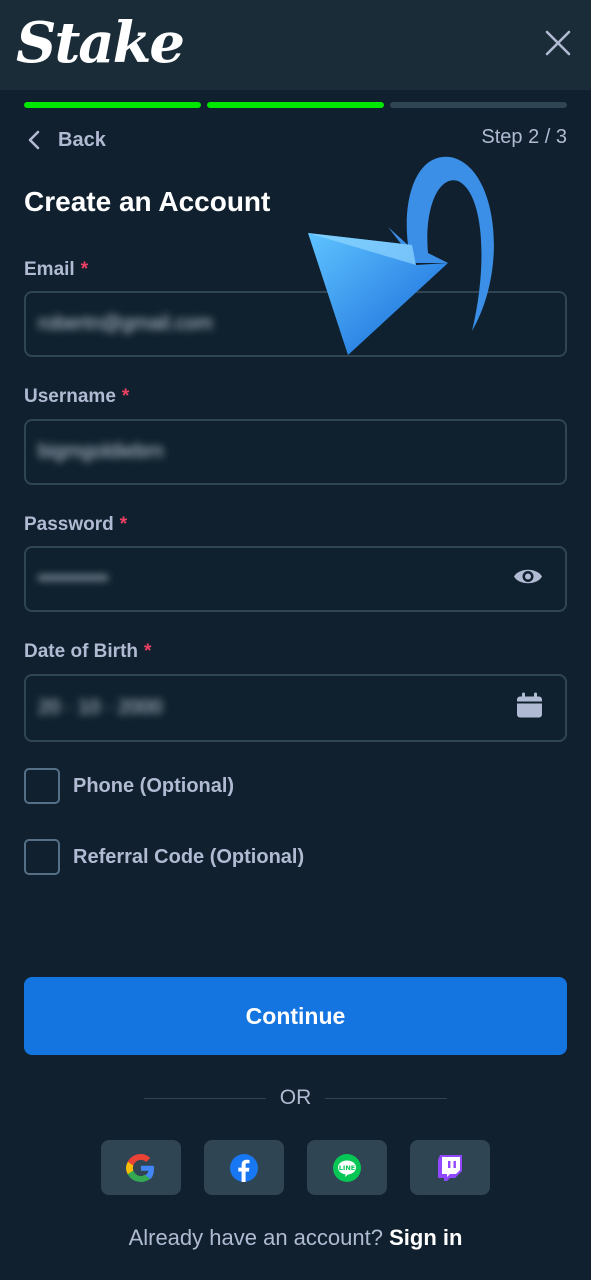  I want to click on twitch-icon, so click(450, 1167).